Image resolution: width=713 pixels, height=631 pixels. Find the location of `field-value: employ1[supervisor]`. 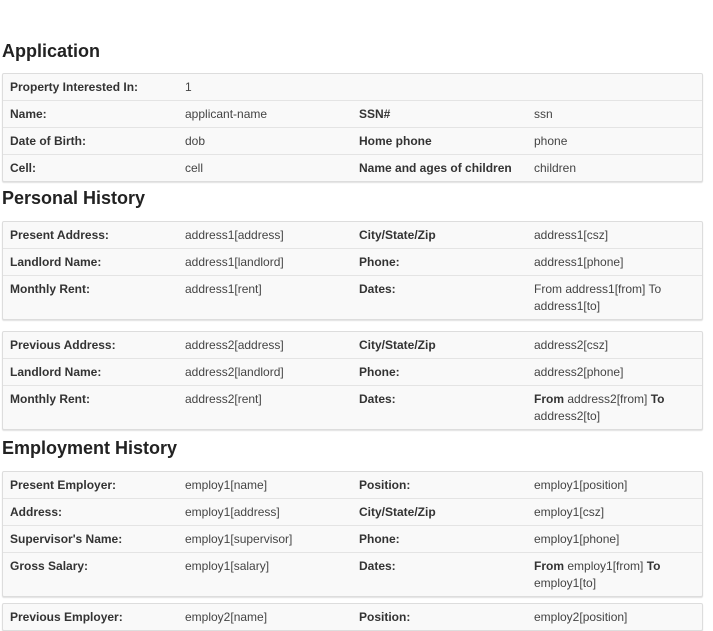

field-value: employ1[supervisor] is located at coordinates (239, 539).